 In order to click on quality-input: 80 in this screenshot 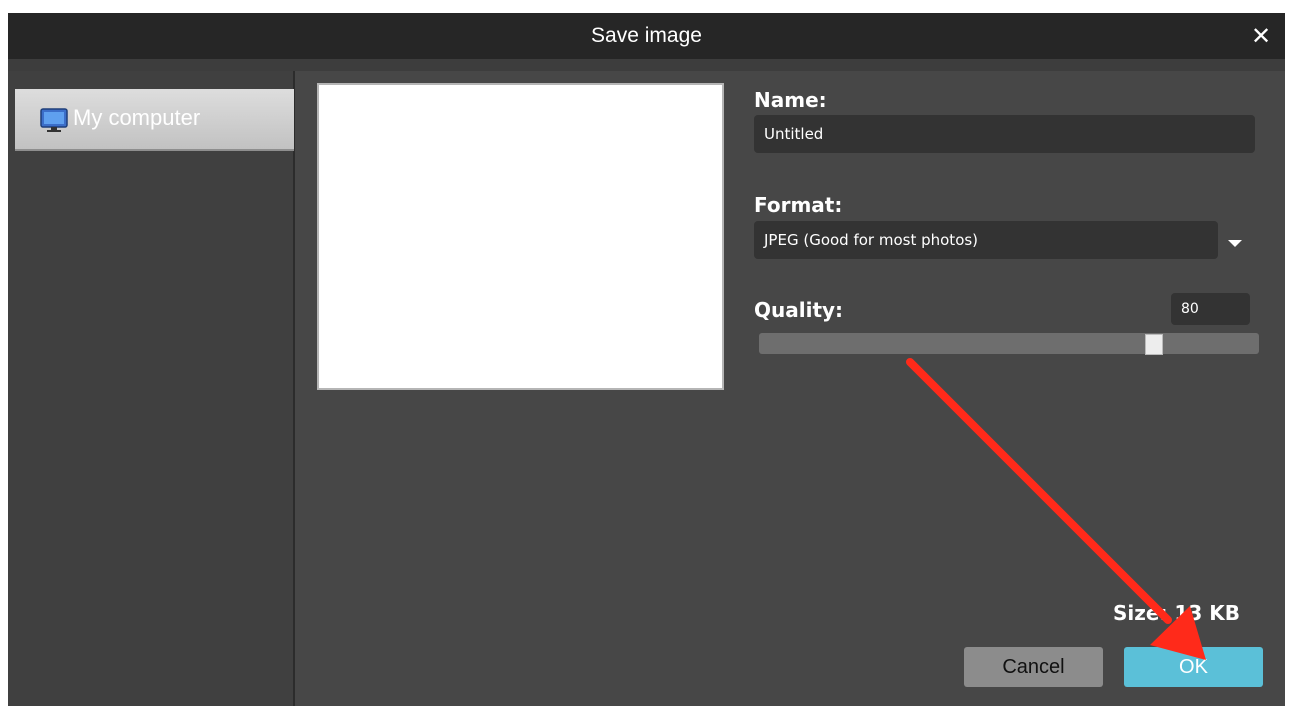, I will do `click(1210, 309)`.